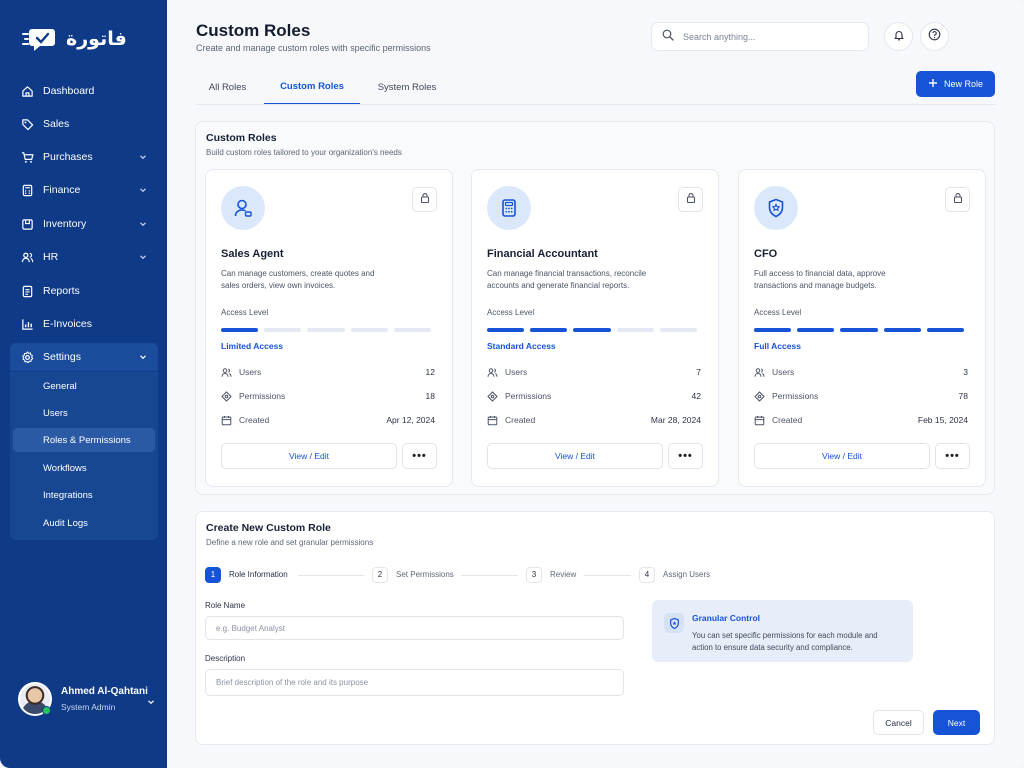  Describe the element at coordinates (674, 574) in the screenshot. I see `step-assign-users: 4 Assign Users` at that location.